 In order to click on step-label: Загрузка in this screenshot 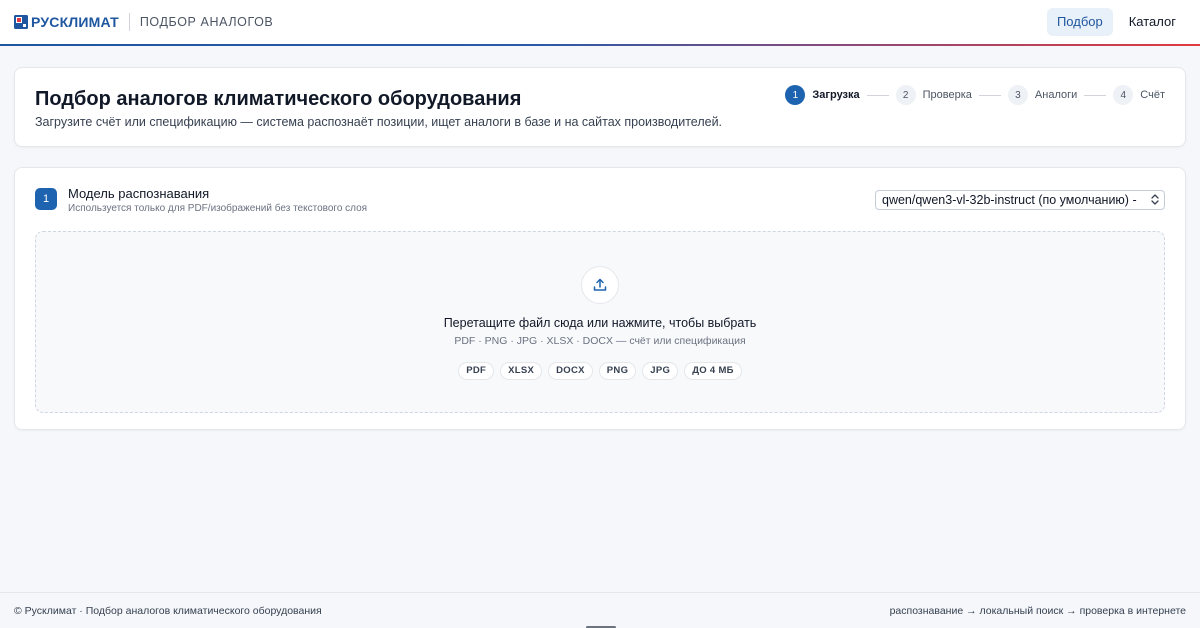, I will do `click(836, 95)`.